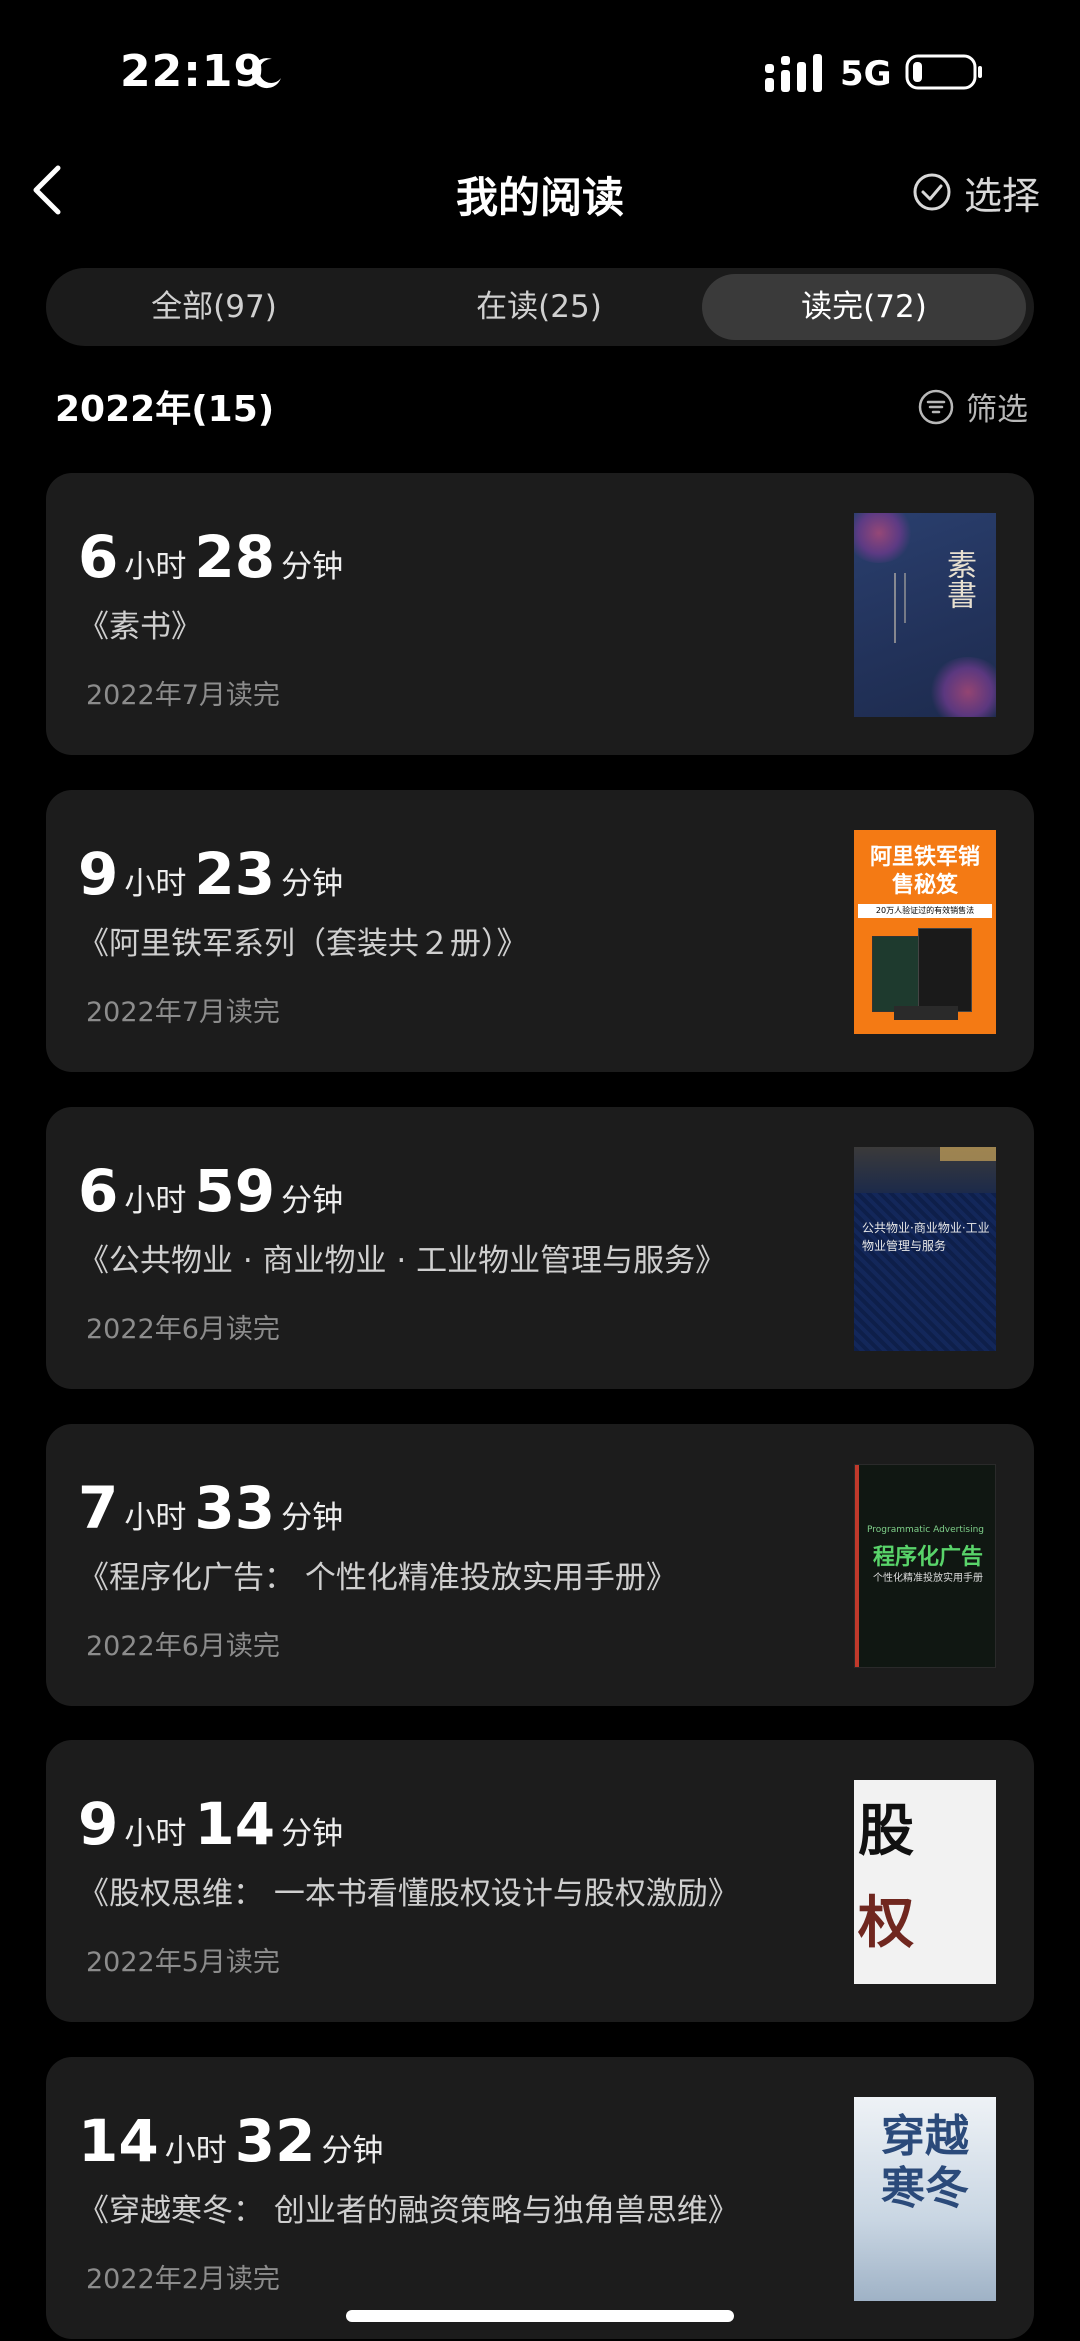 Image resolution: width=1080 pixels, height=2341 pixels. I want to click on cover-title: 公共物业·商业物业·工业物业管理与服务, so click(926, 1237).